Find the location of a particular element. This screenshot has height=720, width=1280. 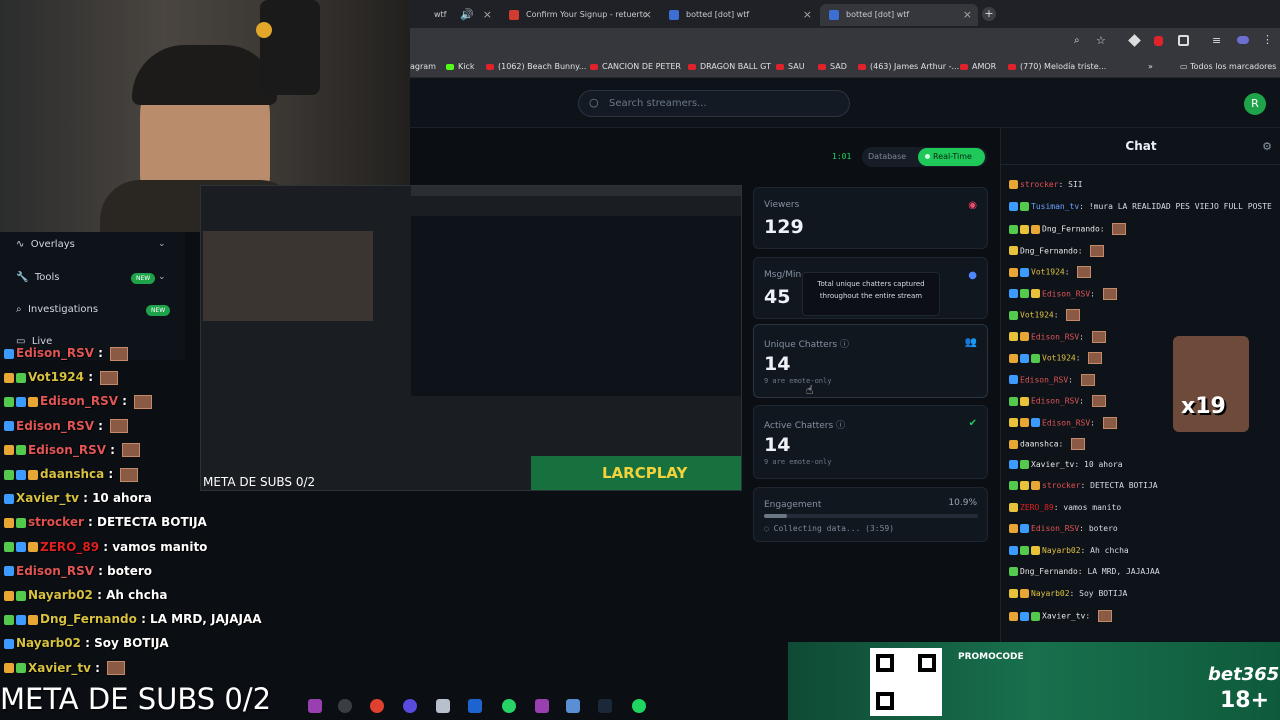

bookmark-item: Kick is located at coordinates (460, 66).